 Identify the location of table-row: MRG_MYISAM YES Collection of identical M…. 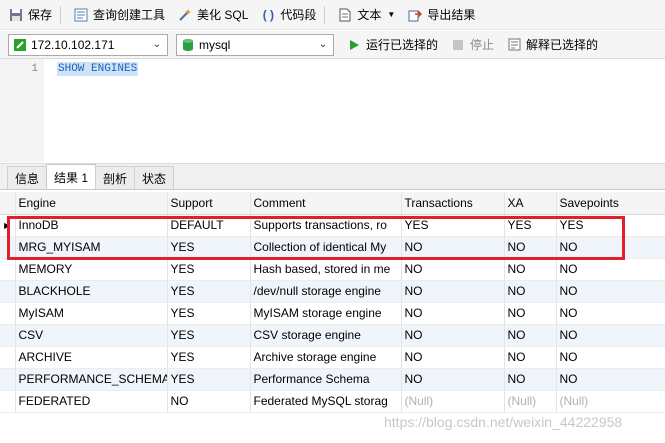
(332, 247).